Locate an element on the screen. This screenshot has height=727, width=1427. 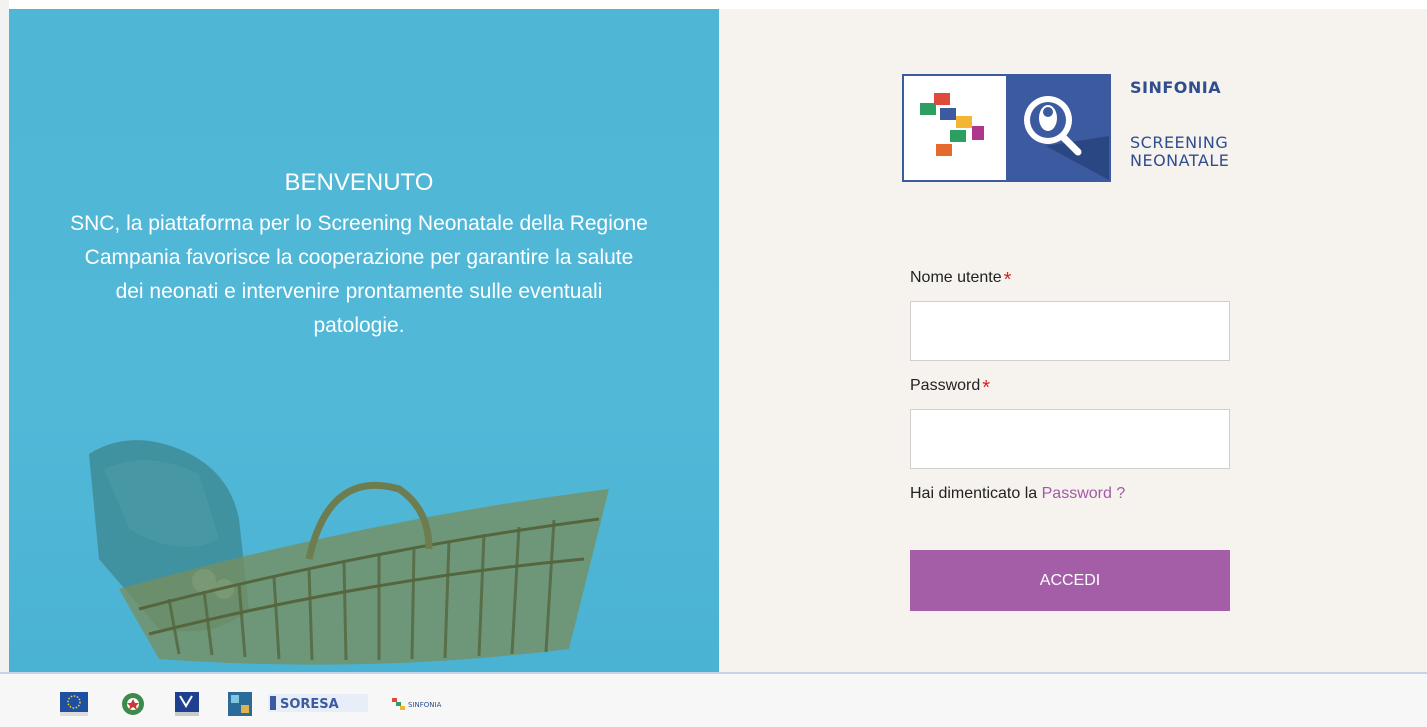
basket-illustration is located at coordinates (349, 552).